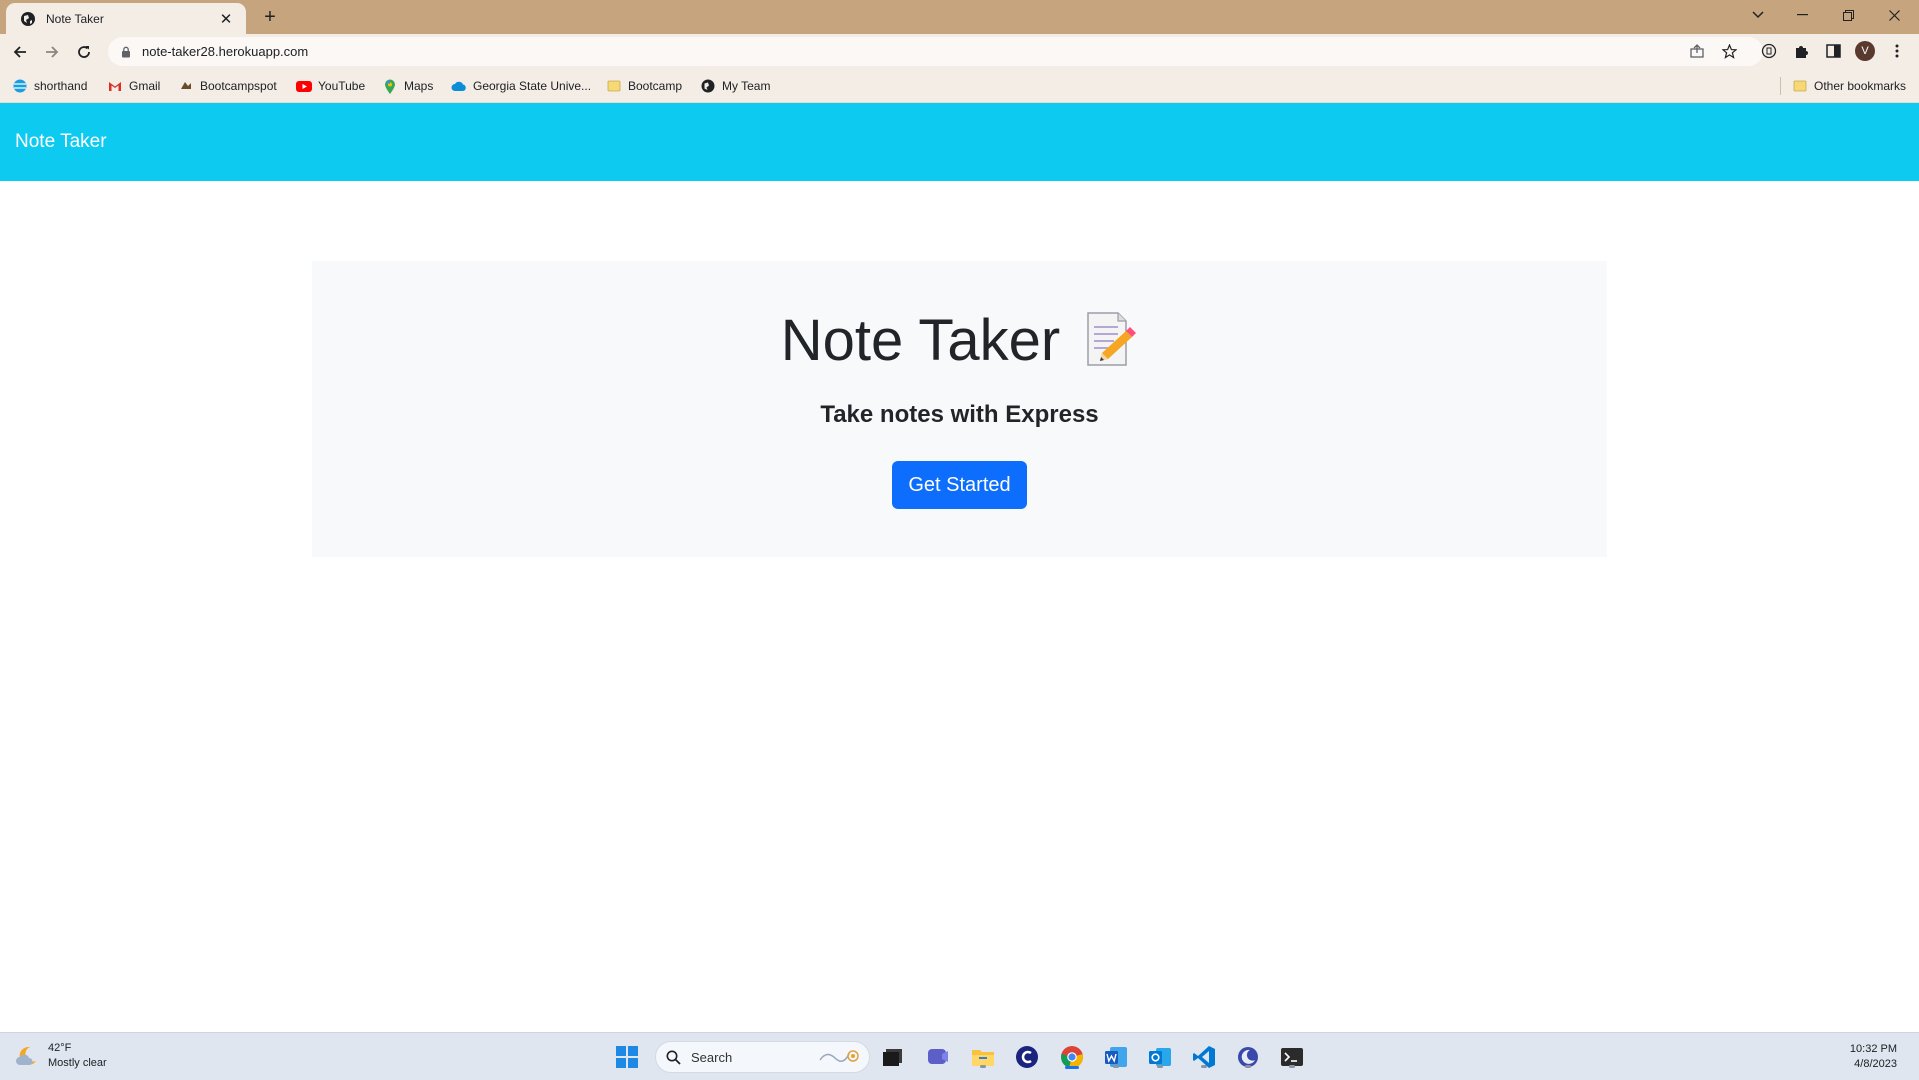  I want to click on terminal-icon, so click(1292, 1057).